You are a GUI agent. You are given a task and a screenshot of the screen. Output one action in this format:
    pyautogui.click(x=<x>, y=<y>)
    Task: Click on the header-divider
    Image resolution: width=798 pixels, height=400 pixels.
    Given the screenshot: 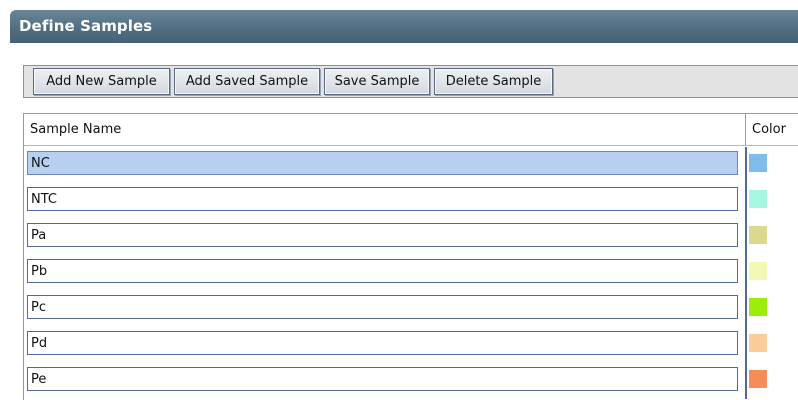 What is the action you would take?
    pyautogui.click(x=411, y=145)
    